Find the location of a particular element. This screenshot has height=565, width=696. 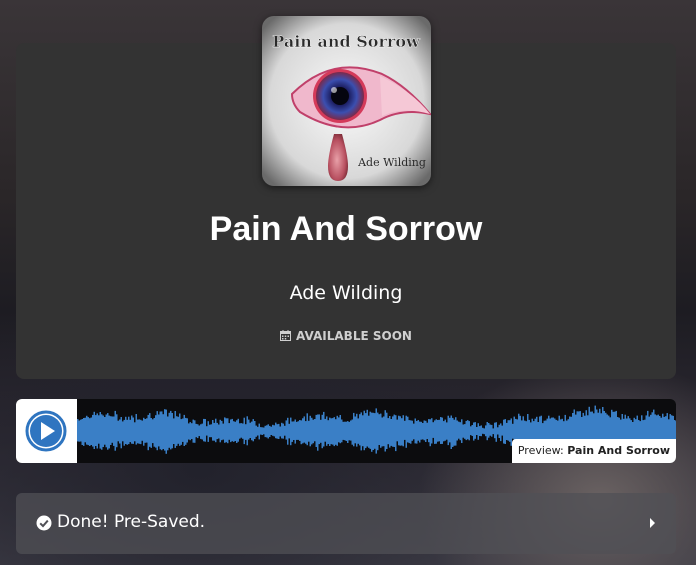

cover-title-text: Pain and Sorrow is located at coordinates (346, 41).